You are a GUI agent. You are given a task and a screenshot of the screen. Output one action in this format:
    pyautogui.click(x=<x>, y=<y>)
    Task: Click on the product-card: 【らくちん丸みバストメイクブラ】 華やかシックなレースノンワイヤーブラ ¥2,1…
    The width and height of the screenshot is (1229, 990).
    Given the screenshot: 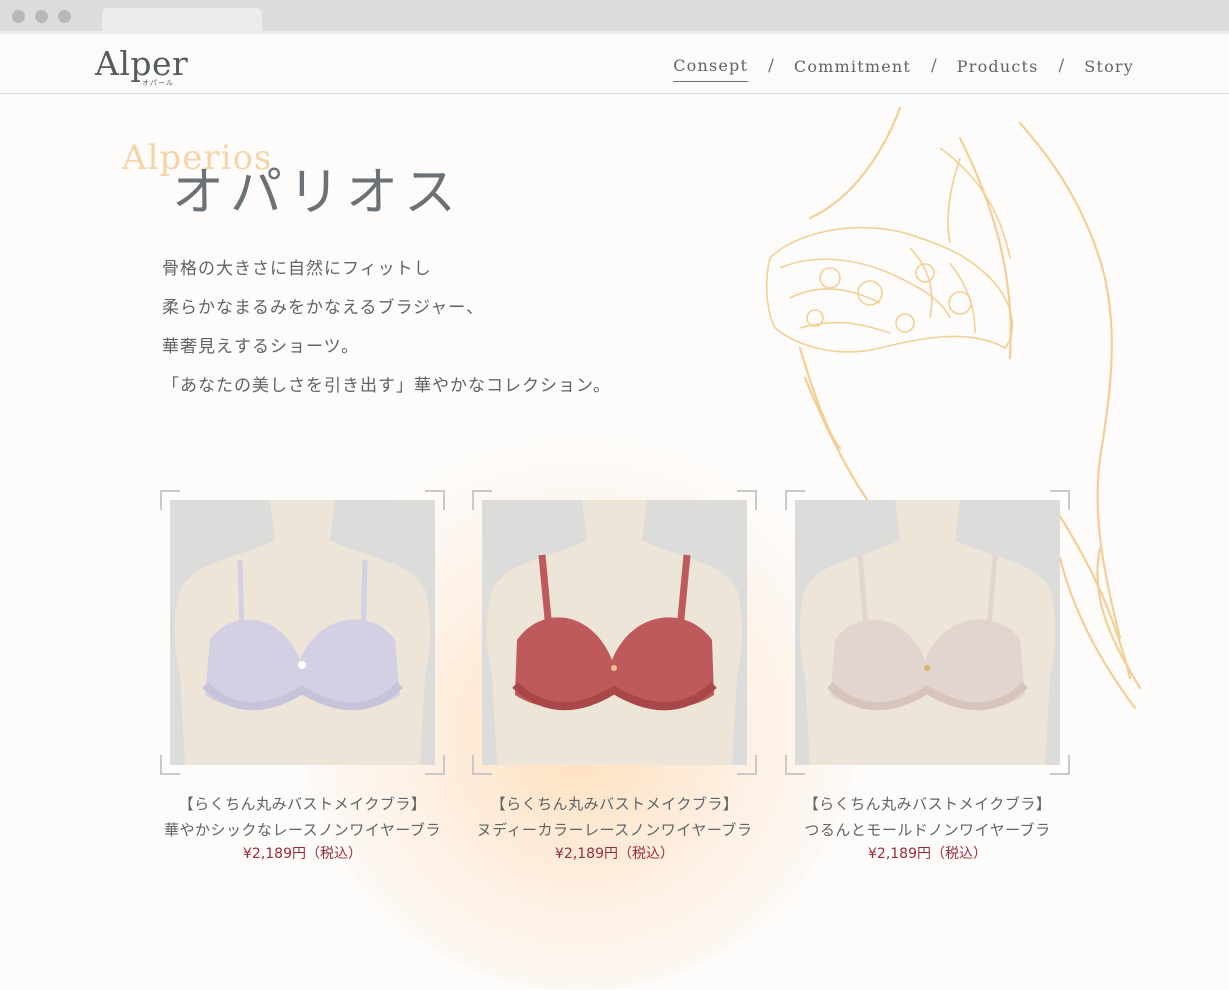 What is the action you would take?
    pyautogui.click(x=302, y=677)
    